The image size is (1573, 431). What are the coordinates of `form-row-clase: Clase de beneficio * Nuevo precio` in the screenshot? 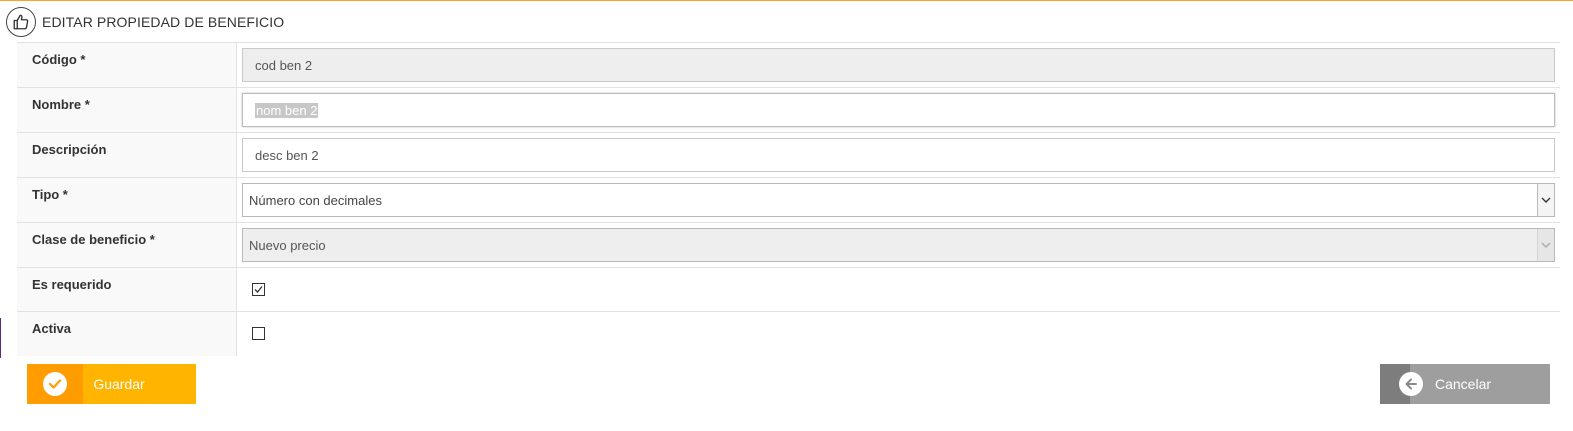 It's located at (788, 245).